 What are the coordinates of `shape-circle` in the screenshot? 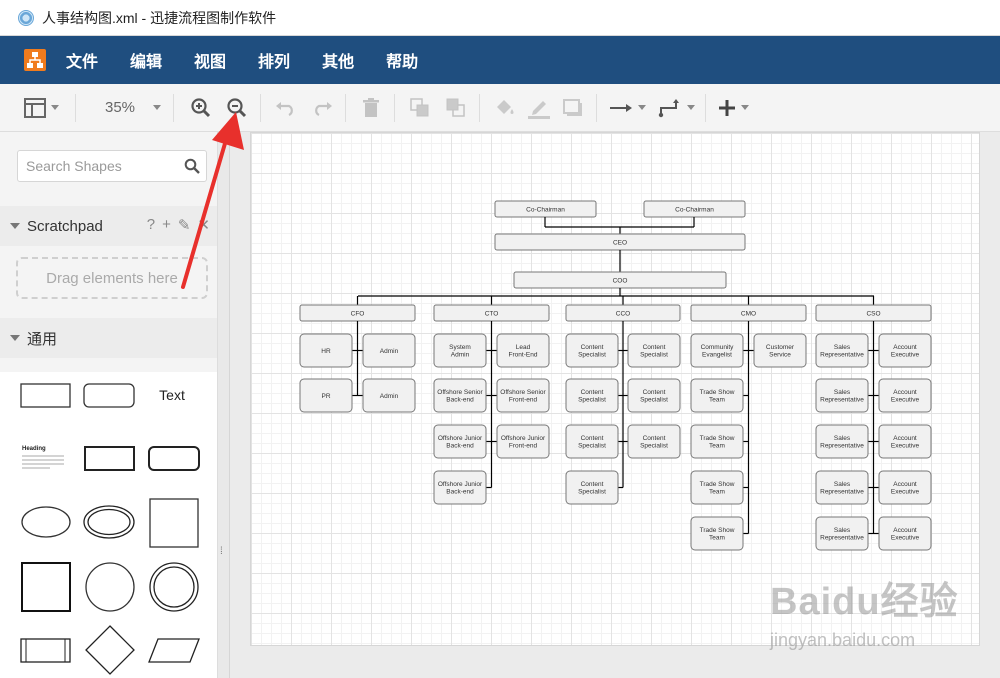 It's located at (110, 587).